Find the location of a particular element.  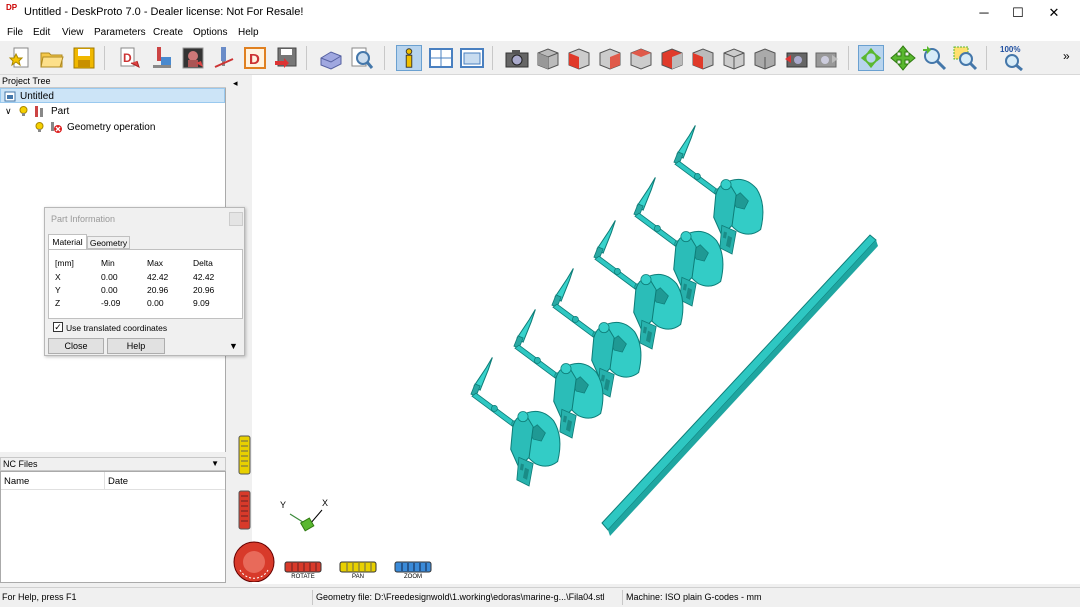

part-parameters-icon is located at coordinates (162, 58).